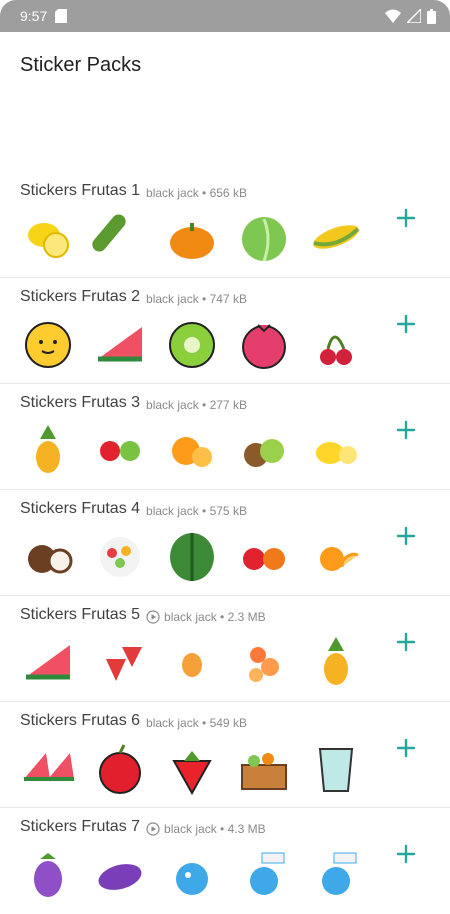 The height and width of the screenshot is (914, 450). I want to click on sim-card-icon, so click(61, 16).